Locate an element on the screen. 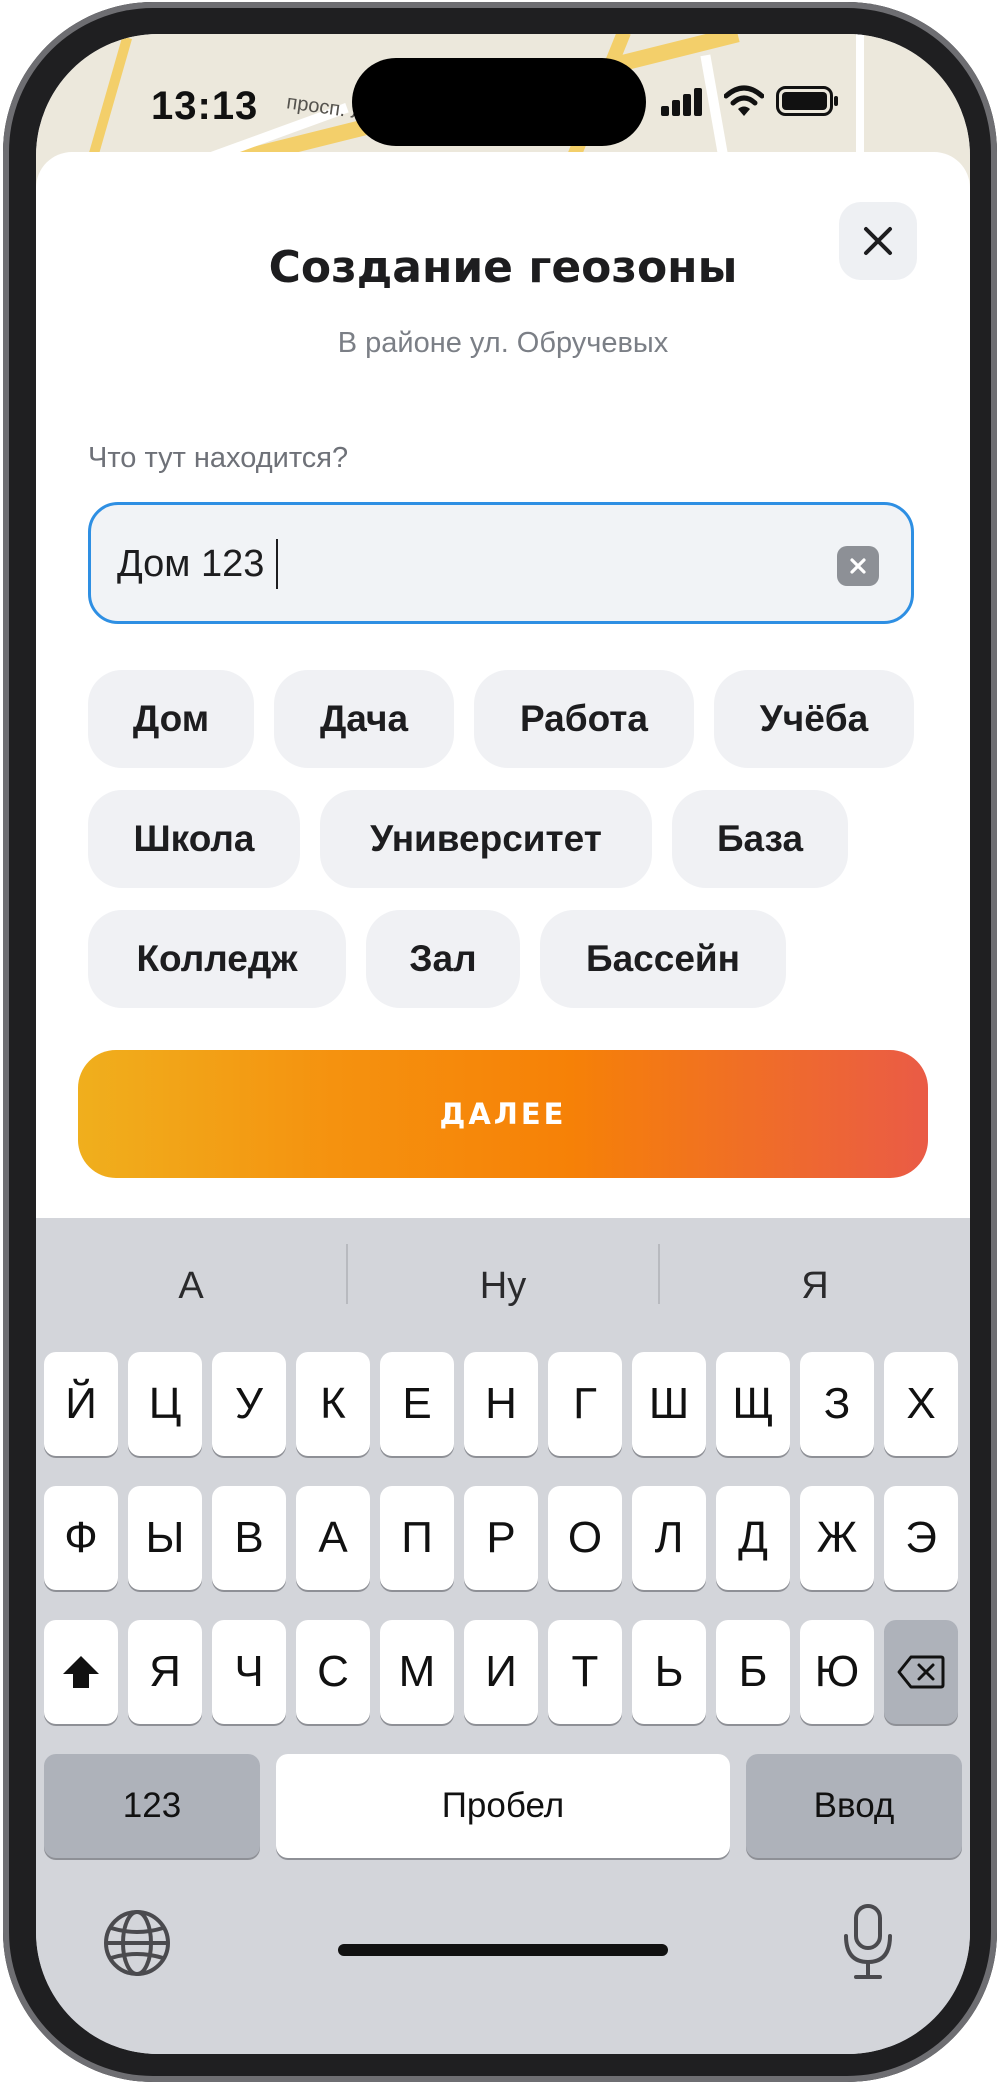 This screenshot has height=2084, width=1000. key-row1: Е is located at coordinates (417, 1404).